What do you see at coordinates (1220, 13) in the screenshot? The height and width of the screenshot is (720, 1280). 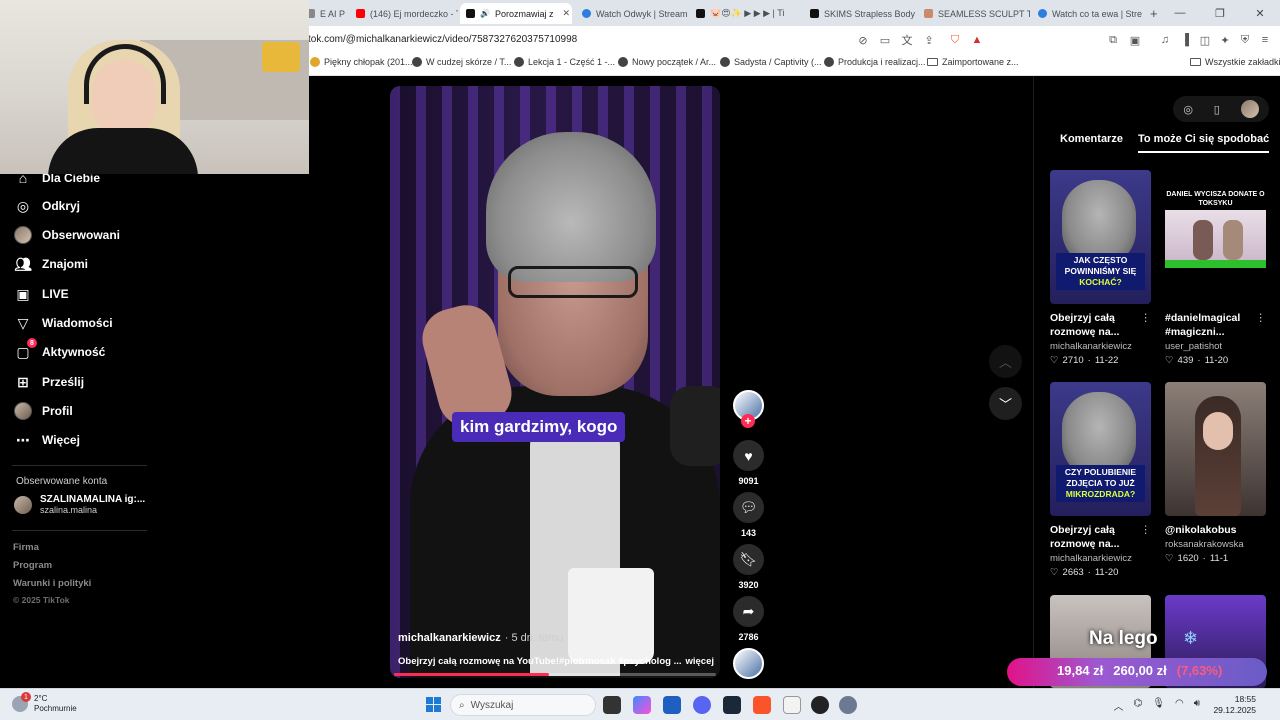 I see `maximize-icon: ❐` at bounding box center [1220, 13].